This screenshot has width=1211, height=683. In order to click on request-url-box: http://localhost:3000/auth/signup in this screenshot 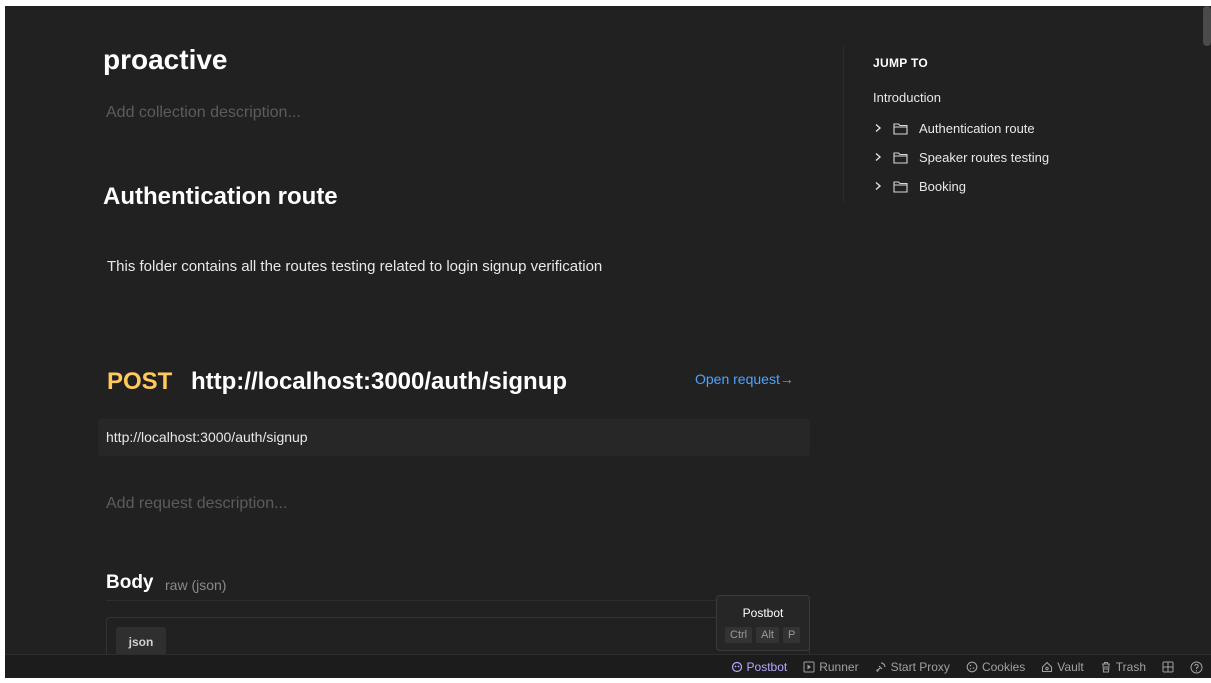, I will do `click(454, 437)`.